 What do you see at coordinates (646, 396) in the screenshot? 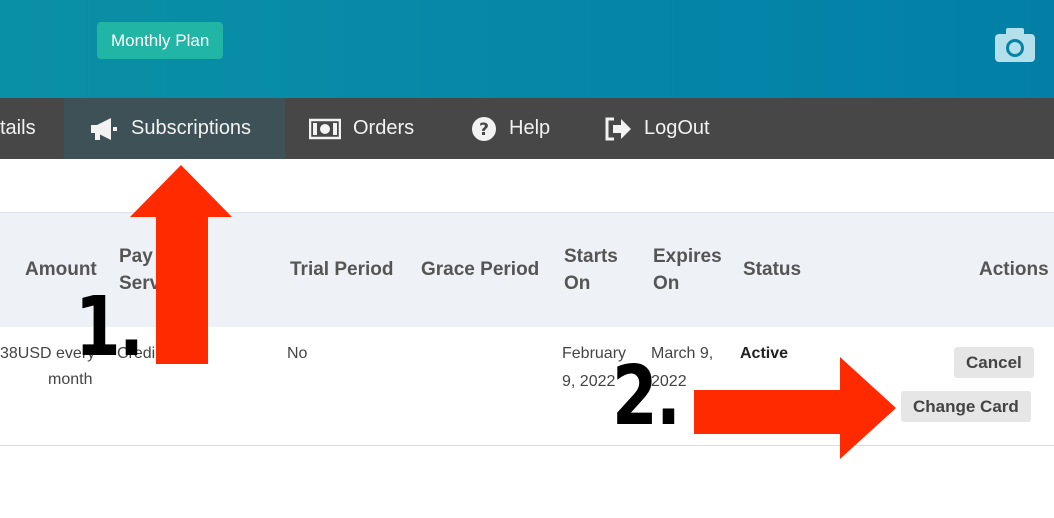
I see `annotation-step-2: 2.` at bounding box center [646, 396].